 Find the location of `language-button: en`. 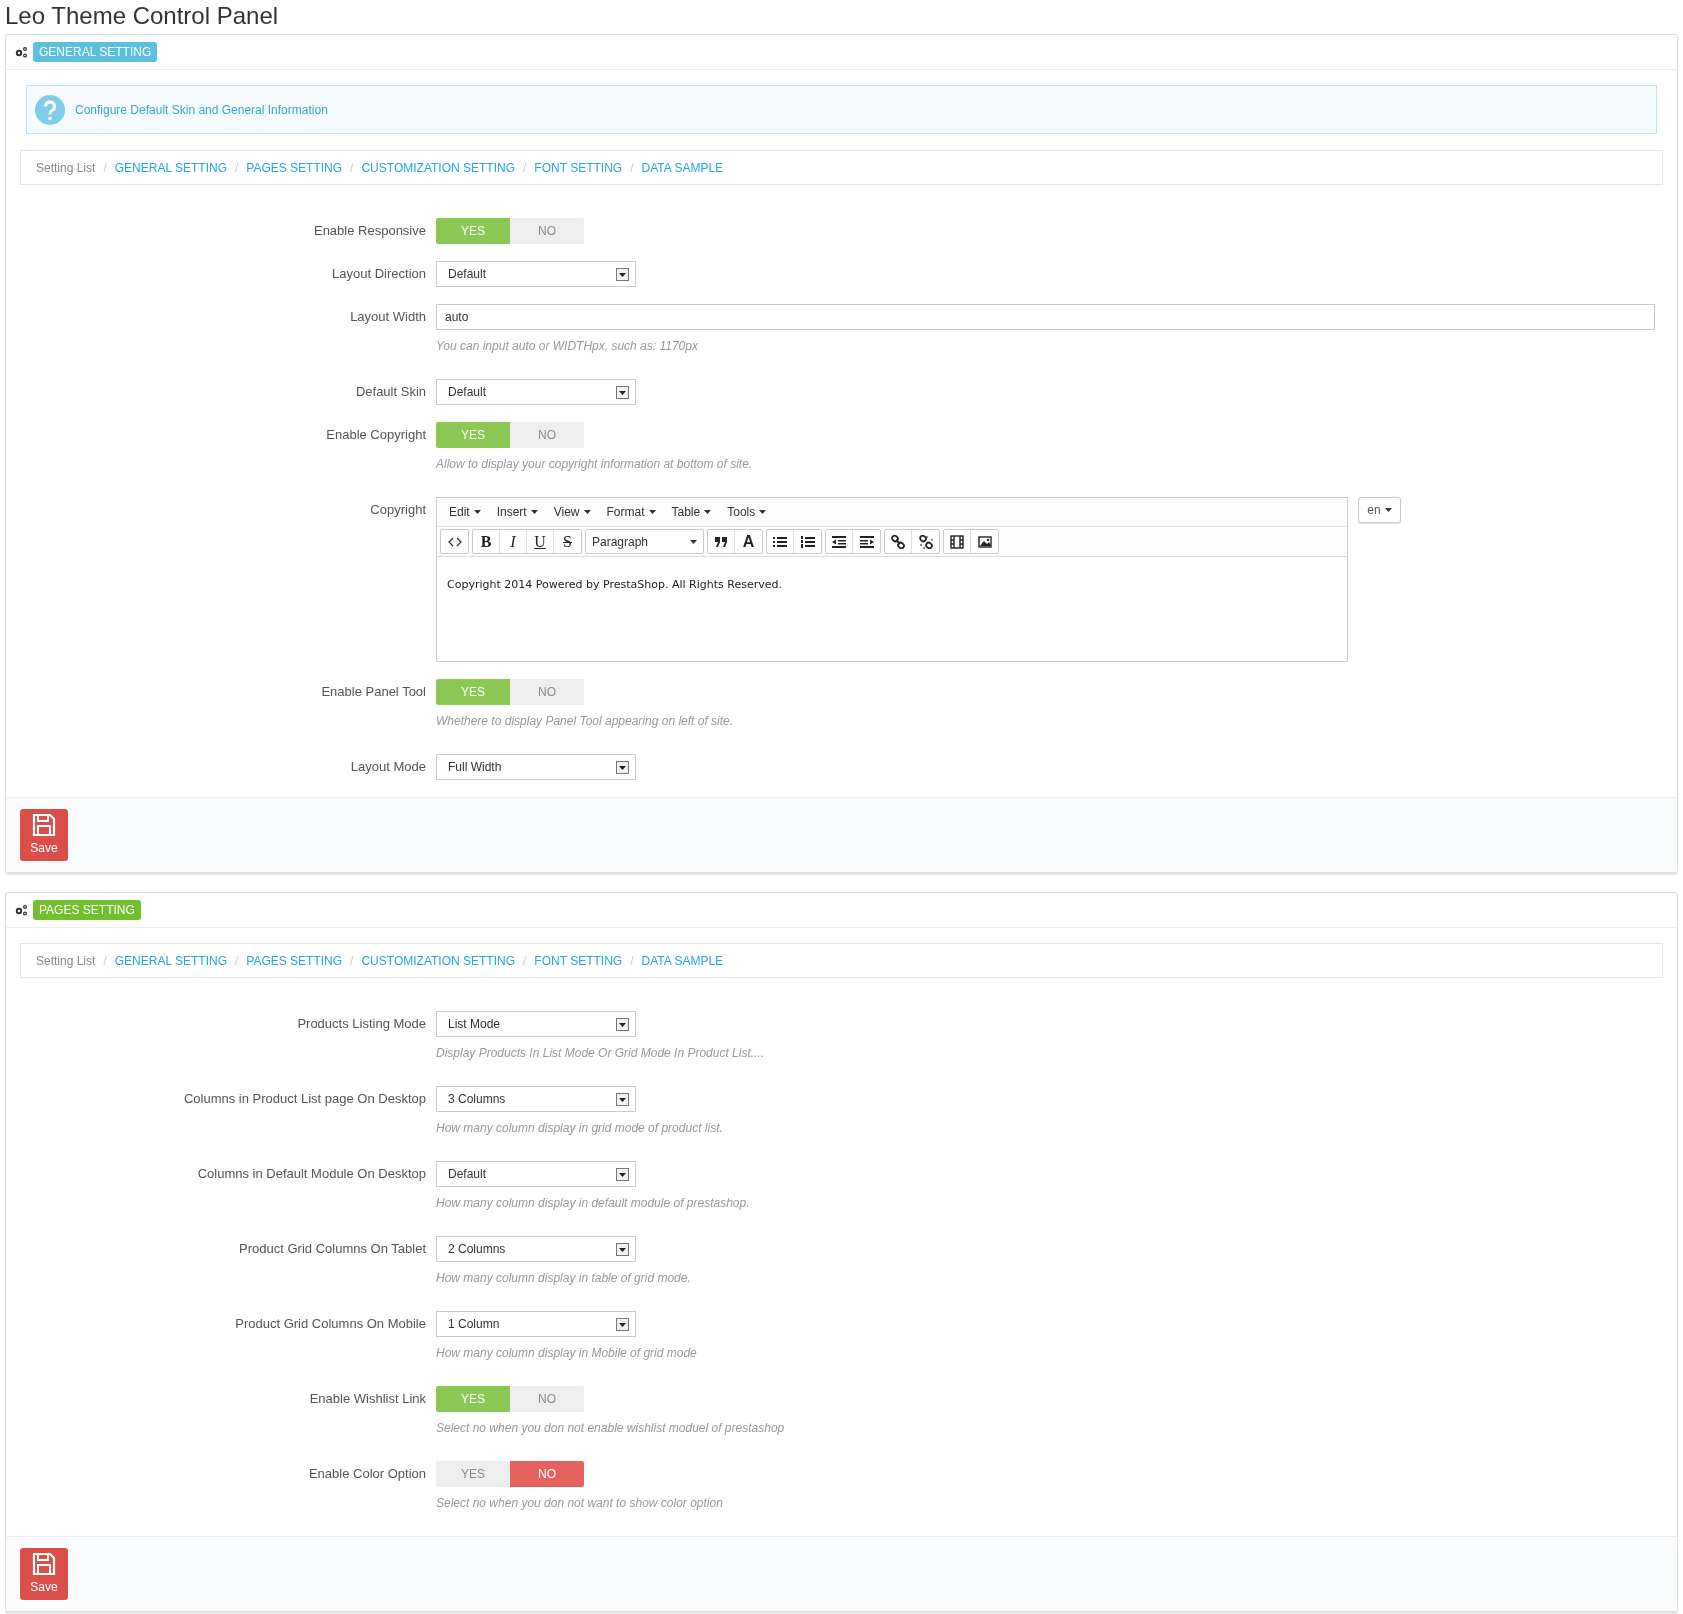

language-button: en is located at coordinates (1379, 510).